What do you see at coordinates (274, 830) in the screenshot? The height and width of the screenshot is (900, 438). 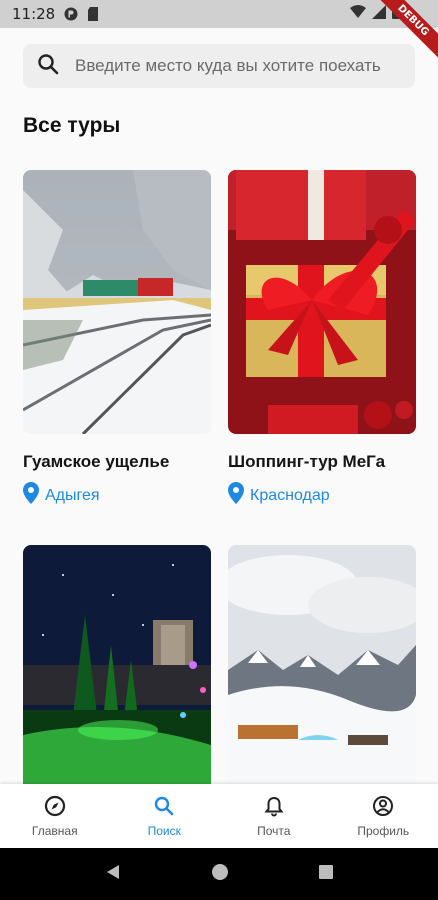 I see `nav-mail-label: Почта` at bounding box center [274, 830].